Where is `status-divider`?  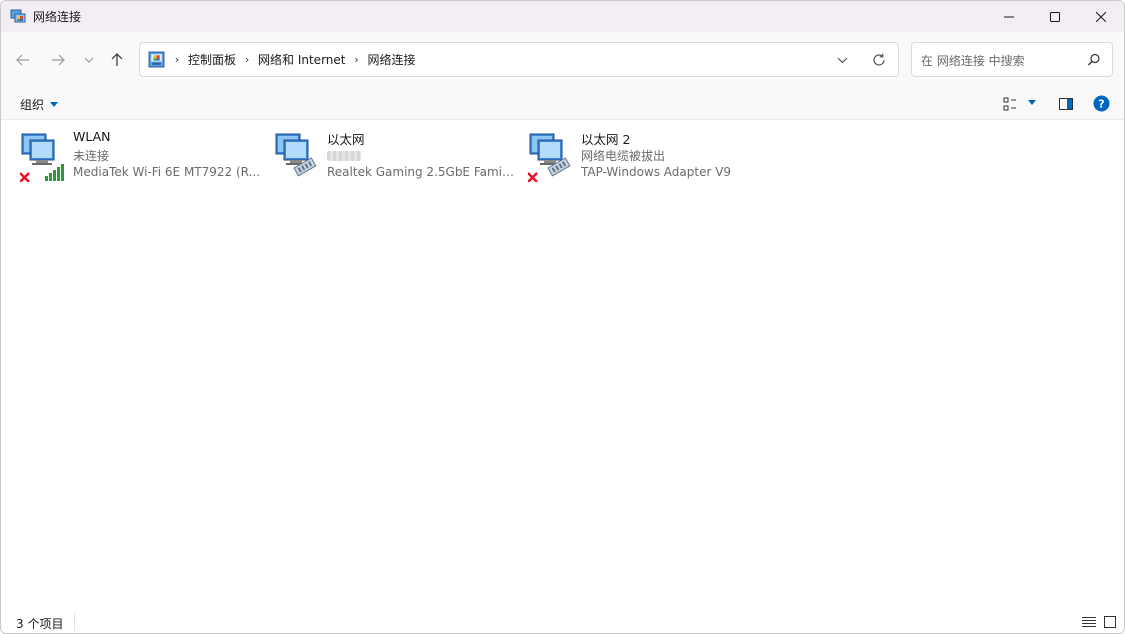 status-divider is located at coordinates (74, 622).